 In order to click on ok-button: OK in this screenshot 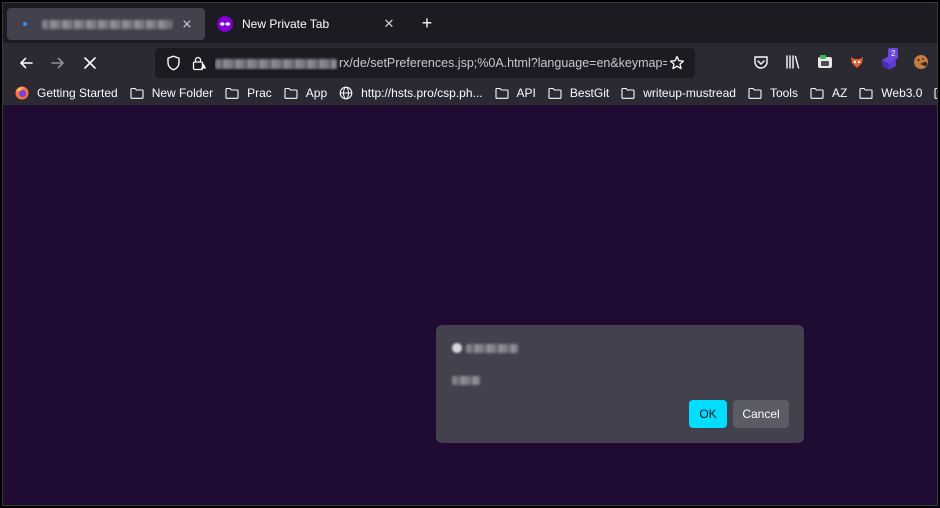, I will do `click(708, 414)`.